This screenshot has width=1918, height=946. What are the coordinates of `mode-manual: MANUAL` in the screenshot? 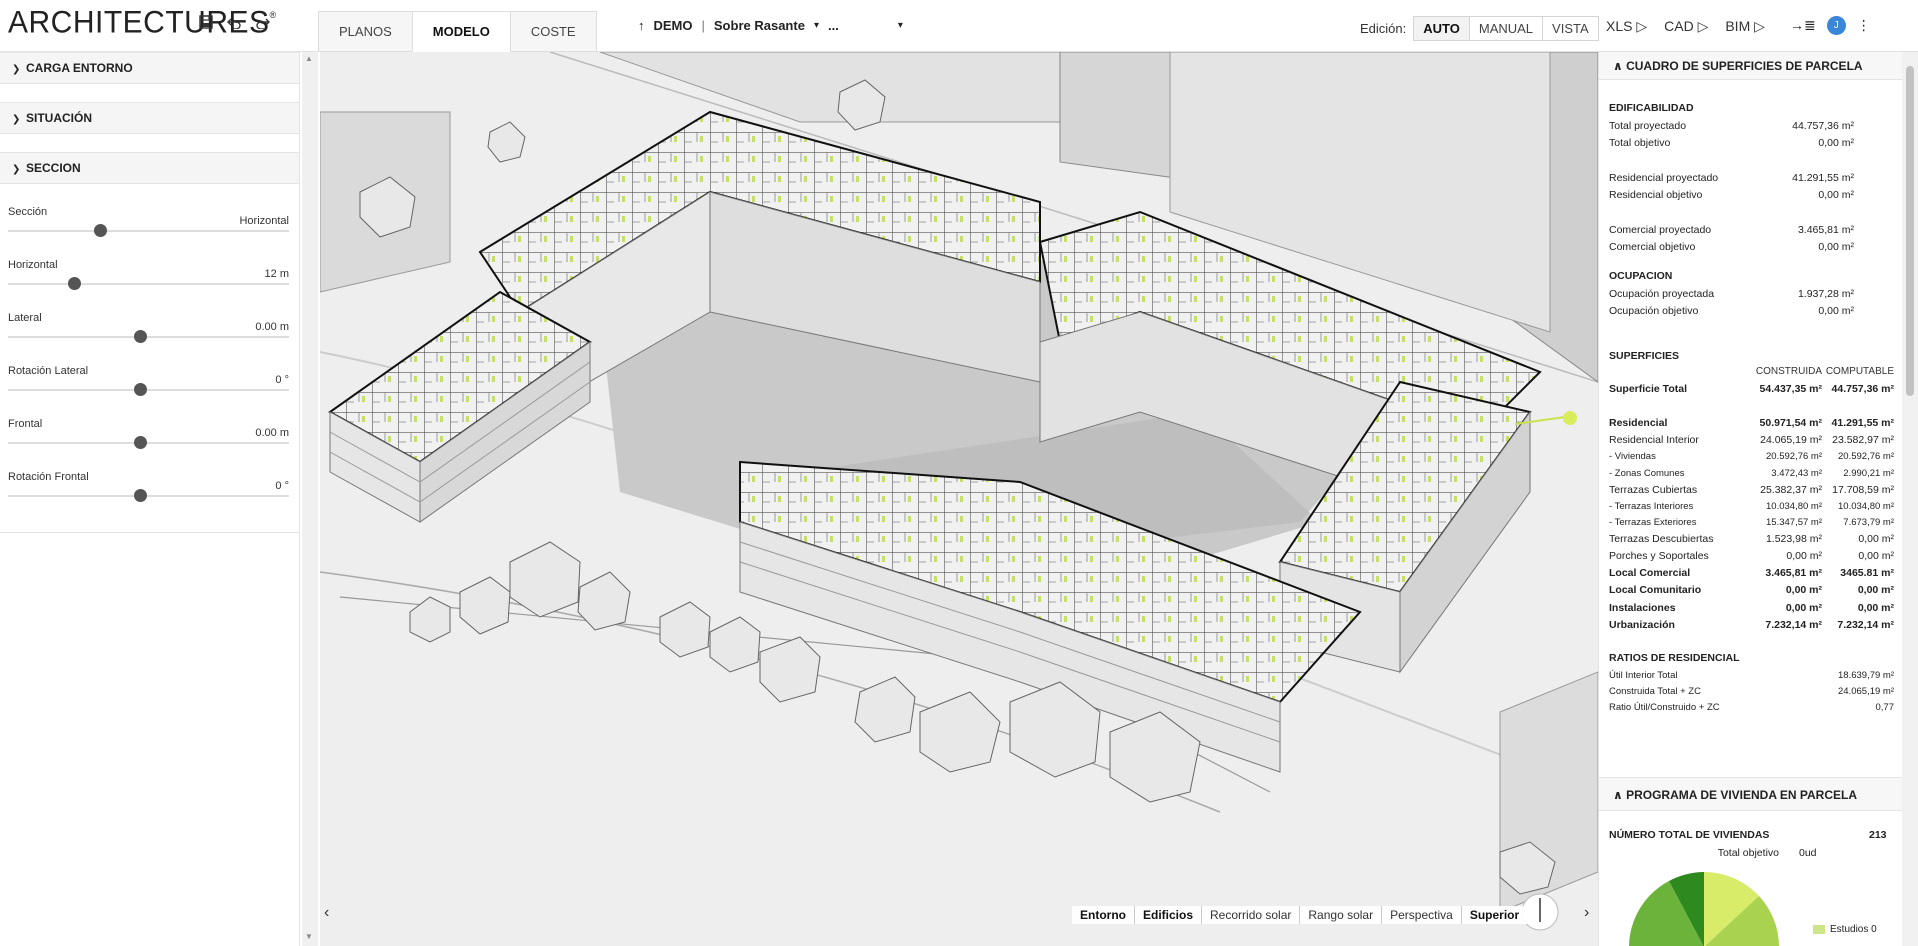 It's located at (1507, 28).